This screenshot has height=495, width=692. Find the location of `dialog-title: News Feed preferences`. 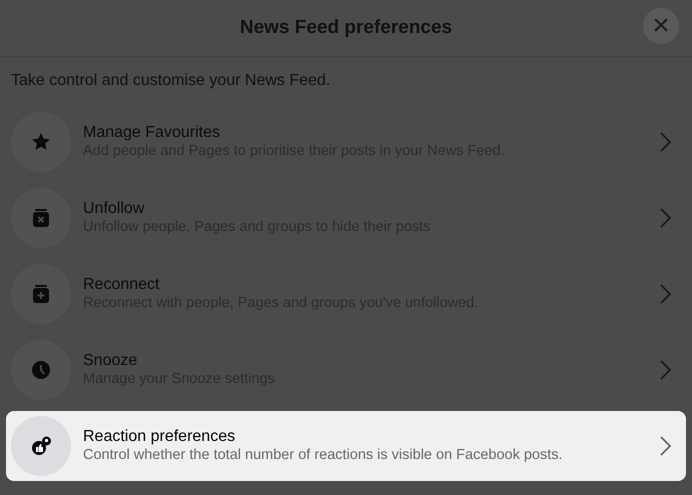

dialog-title: News Feed preferences is located at coordinates (346, 28).